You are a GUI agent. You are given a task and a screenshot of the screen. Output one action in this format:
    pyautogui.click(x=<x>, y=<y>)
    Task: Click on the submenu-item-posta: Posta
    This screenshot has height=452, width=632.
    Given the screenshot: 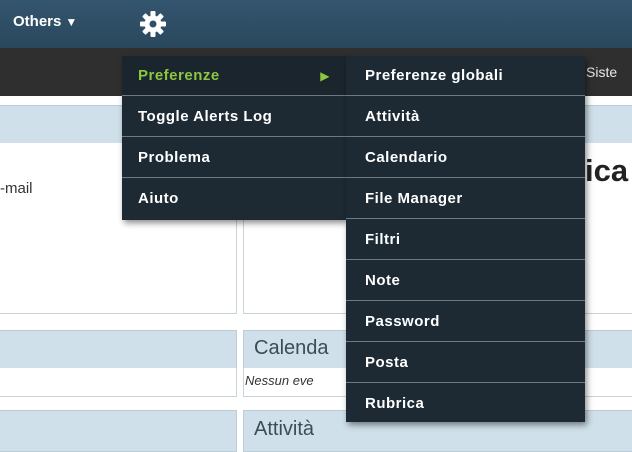 What is the action you would take?
    pyautogui.click(x=465, y=363)
    